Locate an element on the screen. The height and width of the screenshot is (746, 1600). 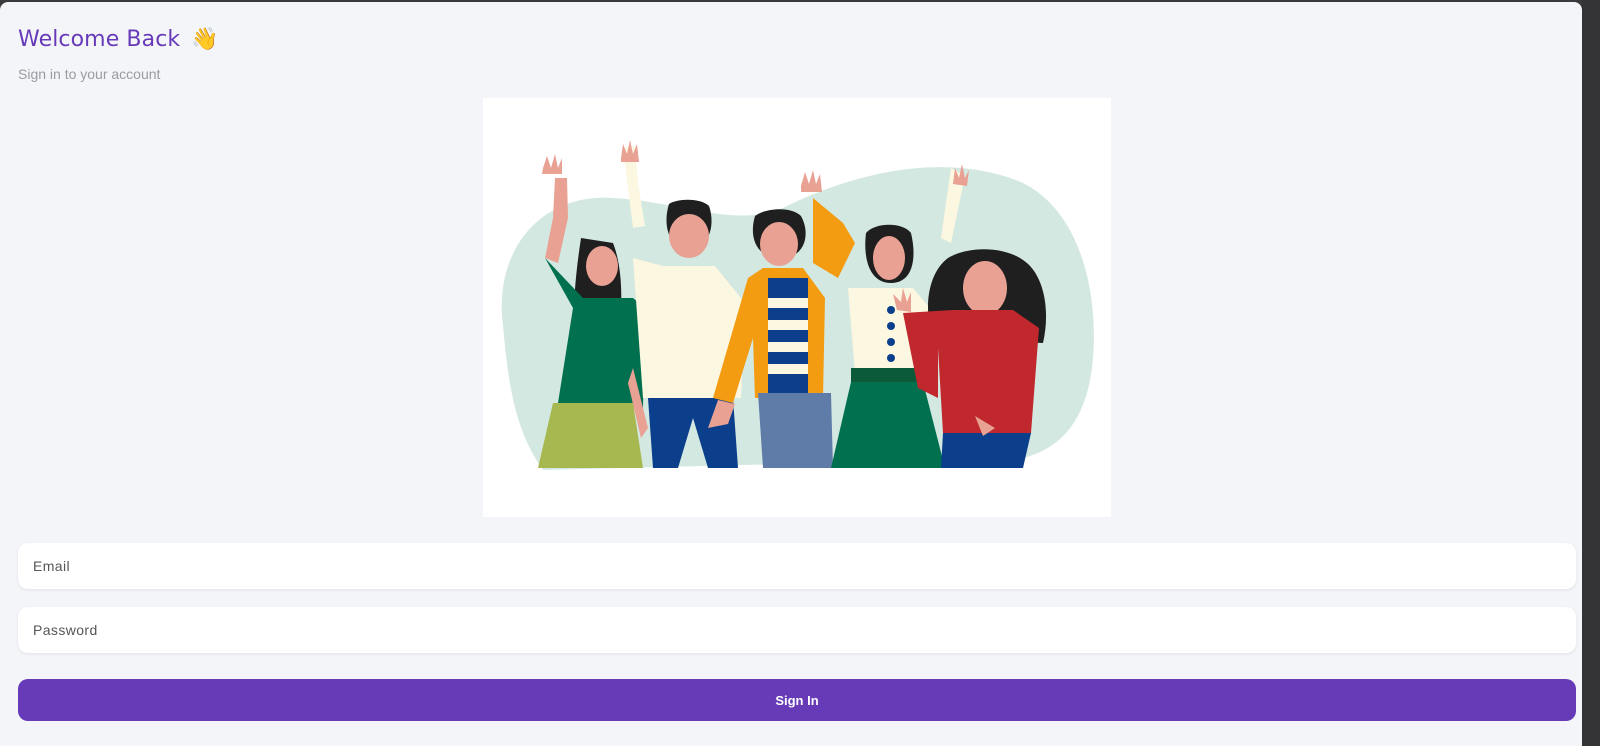
password-field is located at coordinates (797, 630).